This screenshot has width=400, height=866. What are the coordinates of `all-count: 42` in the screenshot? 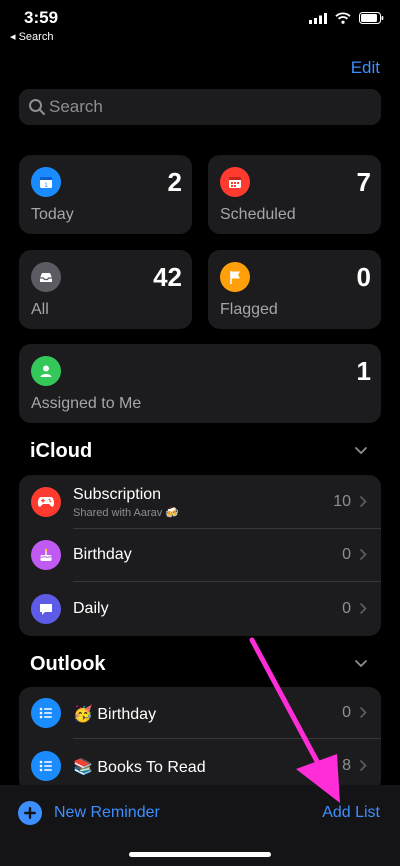 It's located at (167, 277).